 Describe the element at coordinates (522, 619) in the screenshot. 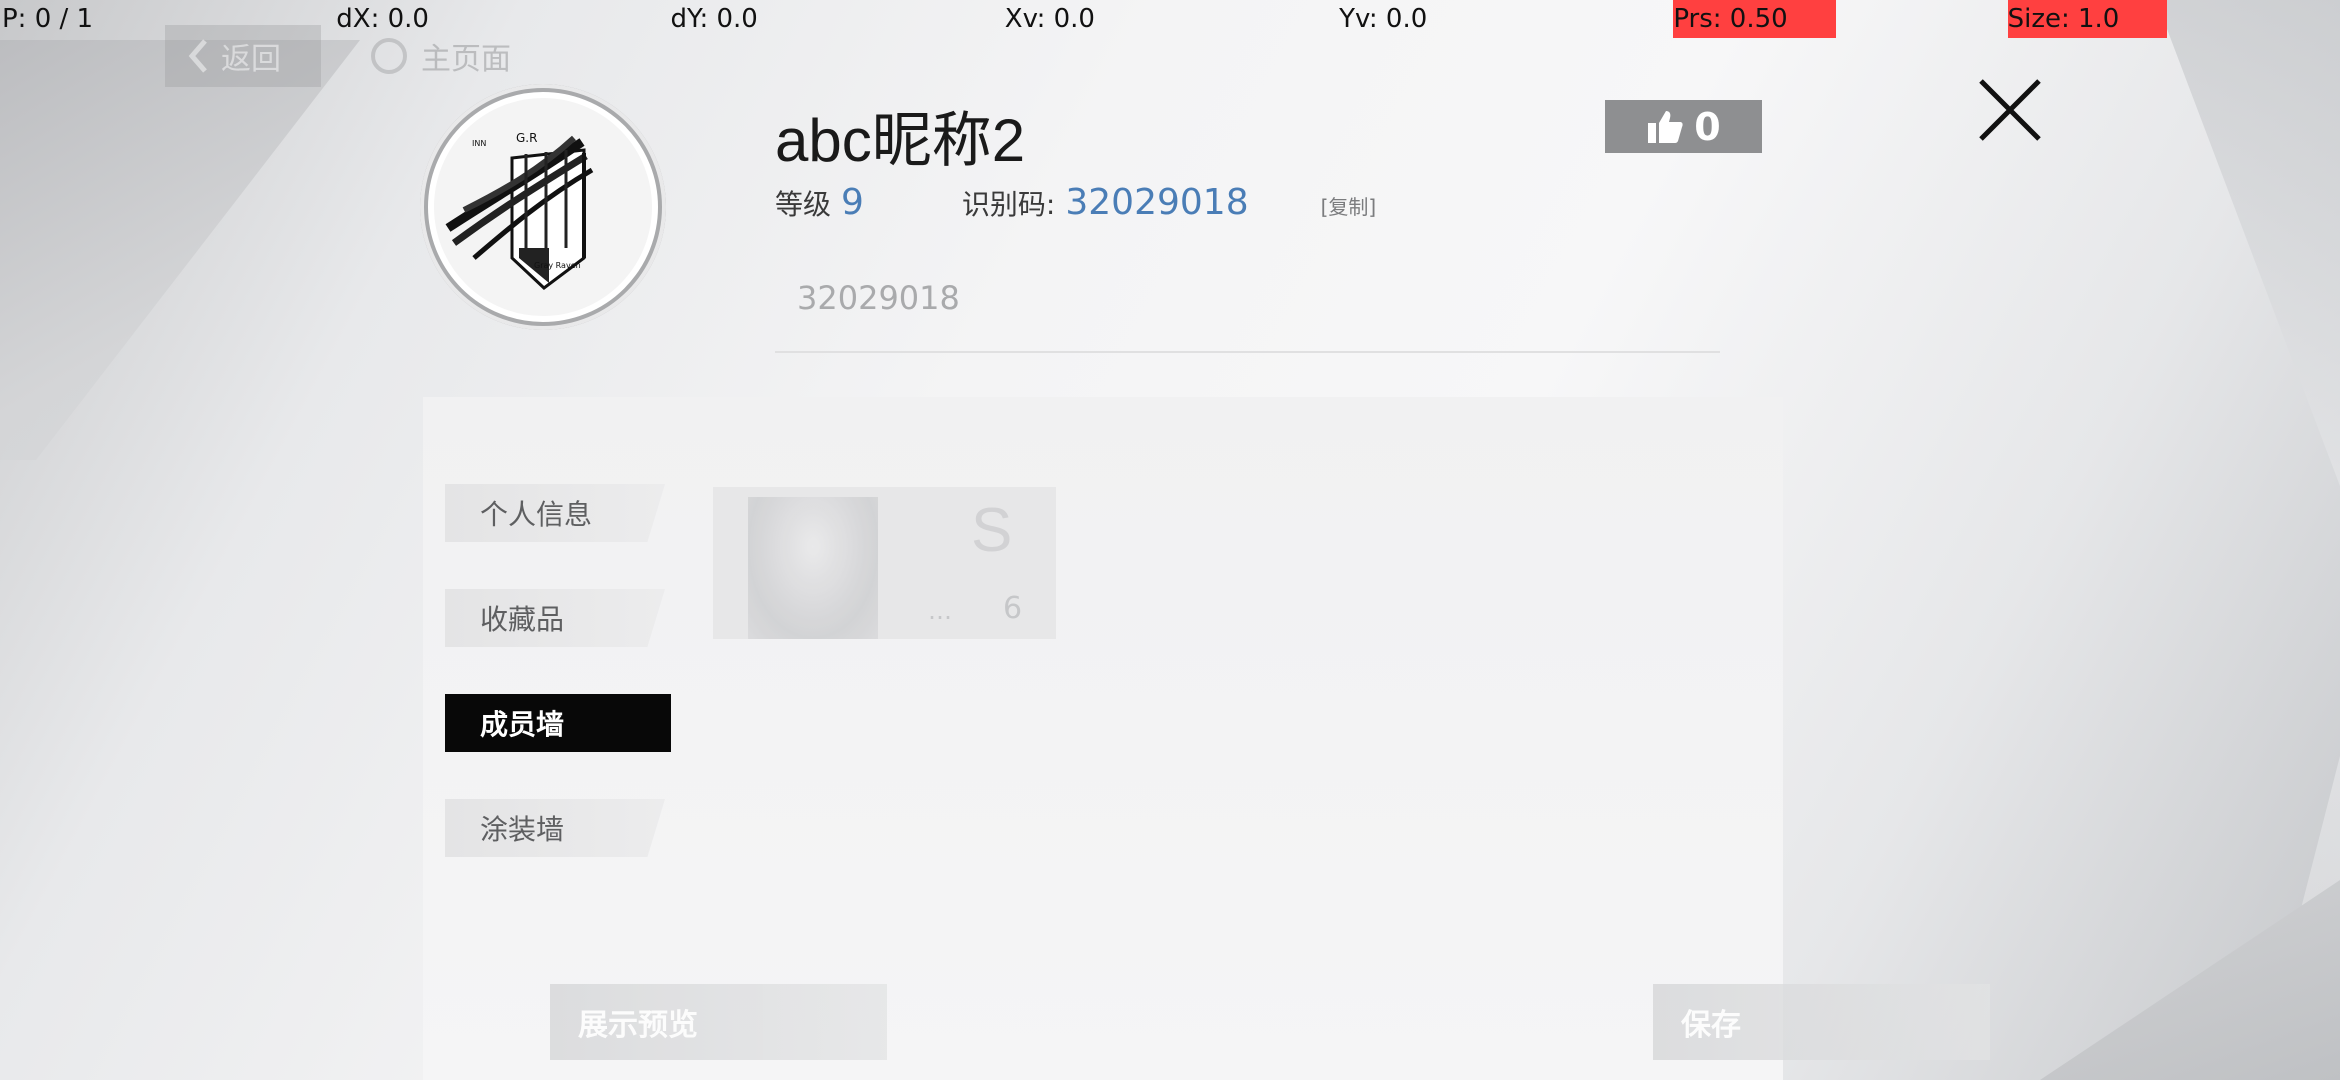

I see `tab-label: 收藏品` at that location.